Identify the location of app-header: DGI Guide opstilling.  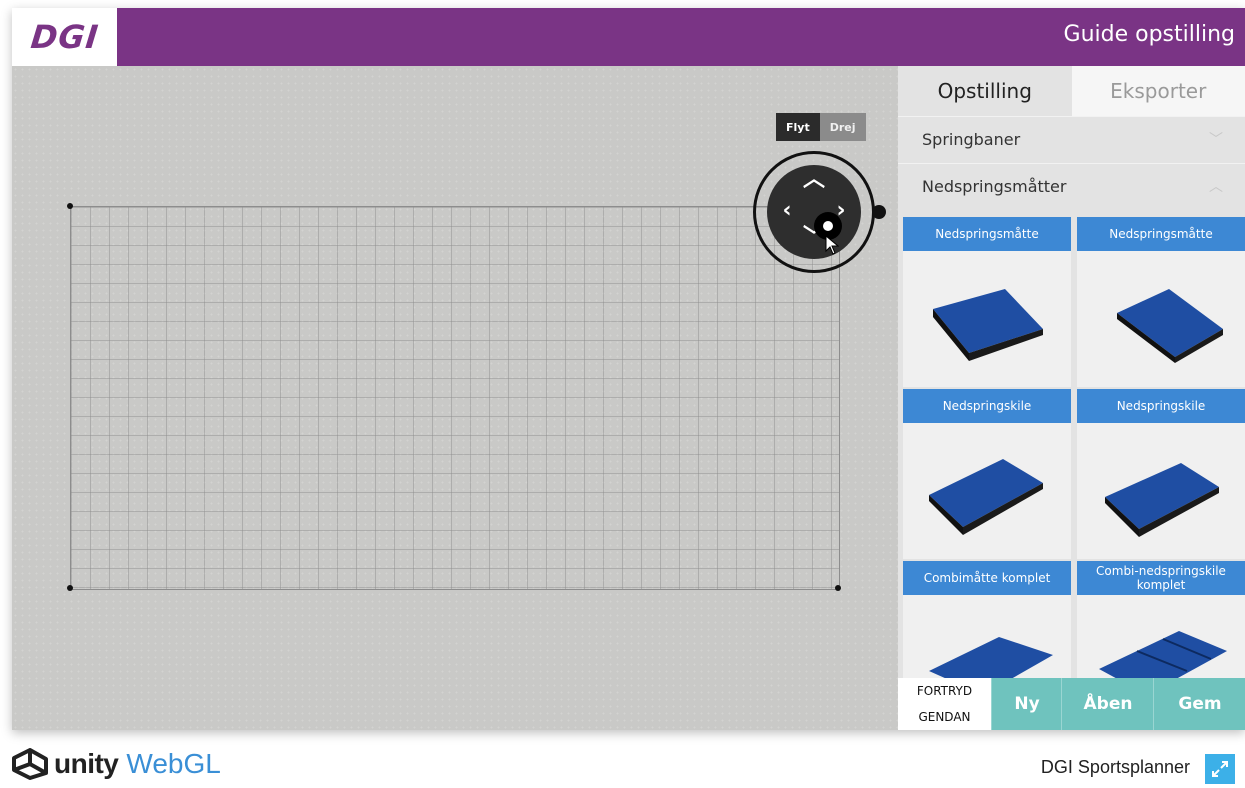
(628, 37).